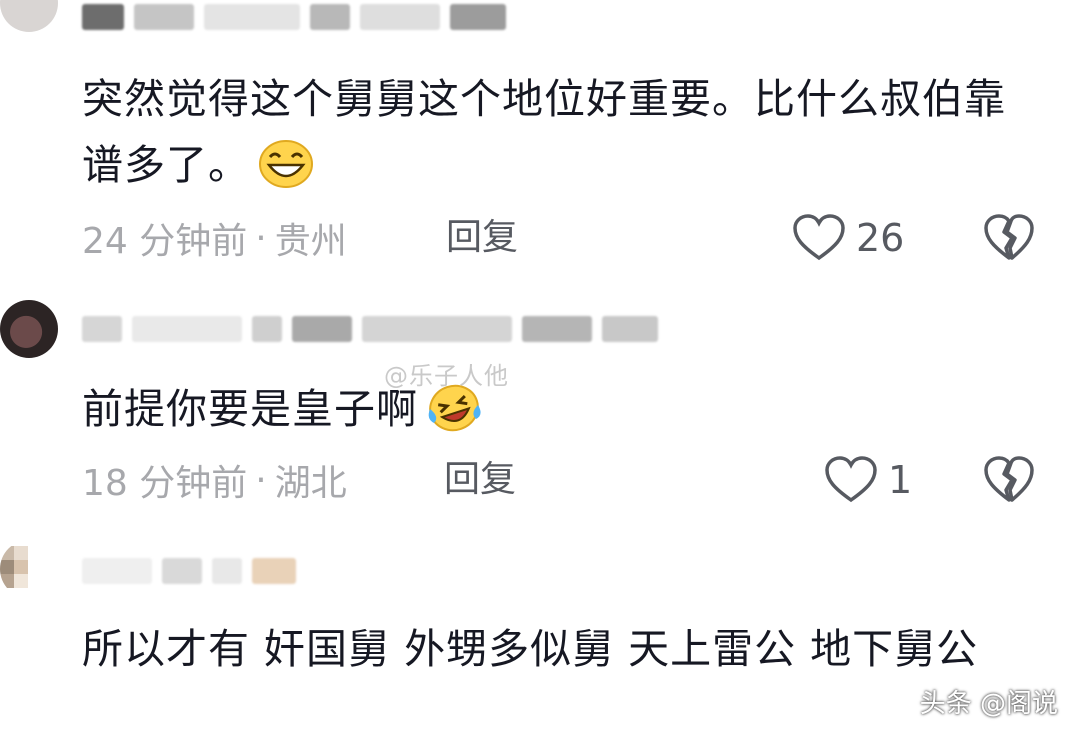  What do you see at coordinates (988, 704) in the screenshot?
I see `source-watermark: 头条 @阁说` at bounding box center [988, 704].